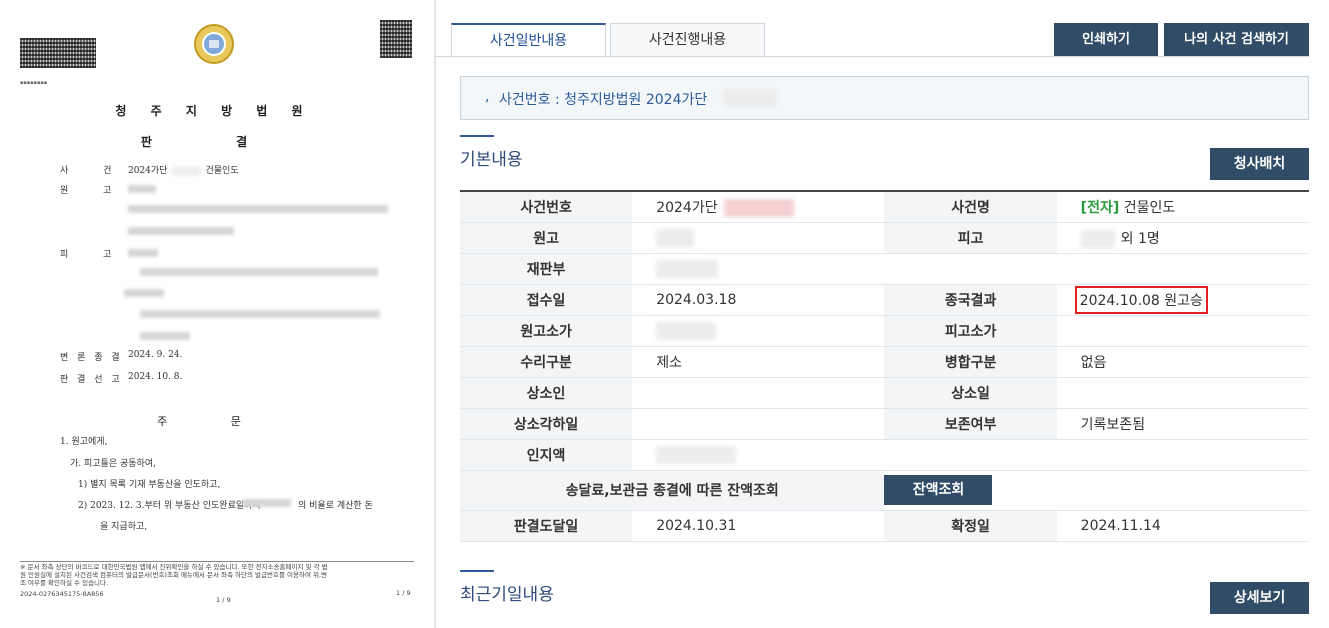 The width and height of the screenshot is (1329, 628). What do you see at coordinates (1182, 362) in the screenshot?
I see `value-merge-type: 없음` at bounding box center [1182, 362].